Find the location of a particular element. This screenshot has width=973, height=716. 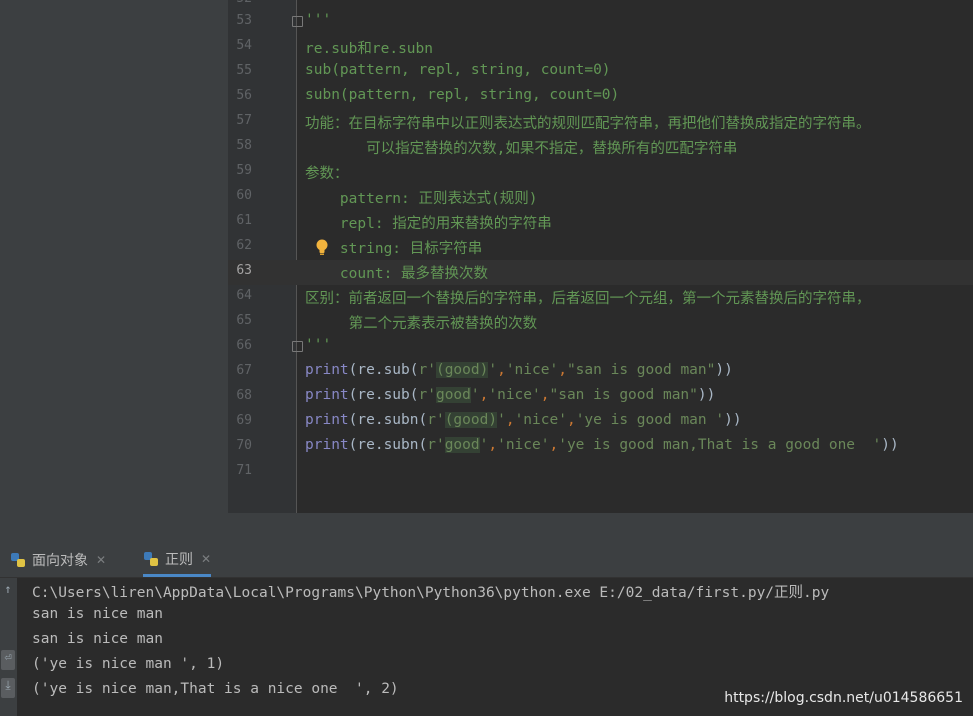

code-line: 55 sub(pattern, repl, string, count=0) is located at coordinates (600, 72).